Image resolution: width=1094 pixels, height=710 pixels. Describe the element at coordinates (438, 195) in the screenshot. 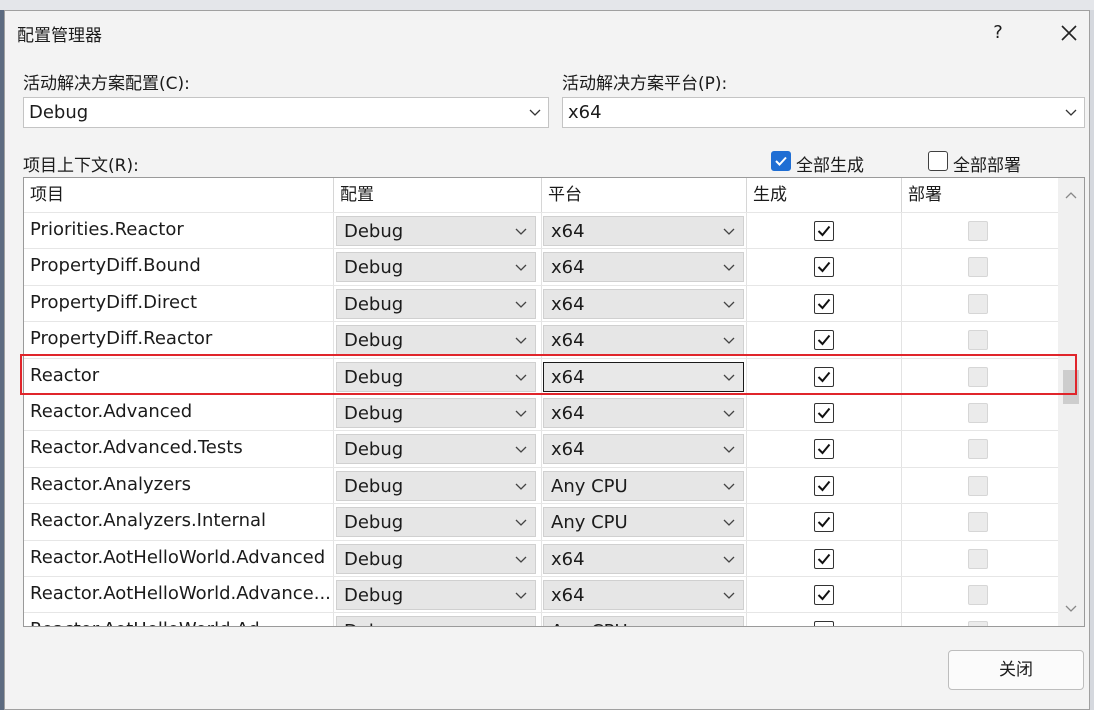

I see `column-header-config: 配置` at that location.